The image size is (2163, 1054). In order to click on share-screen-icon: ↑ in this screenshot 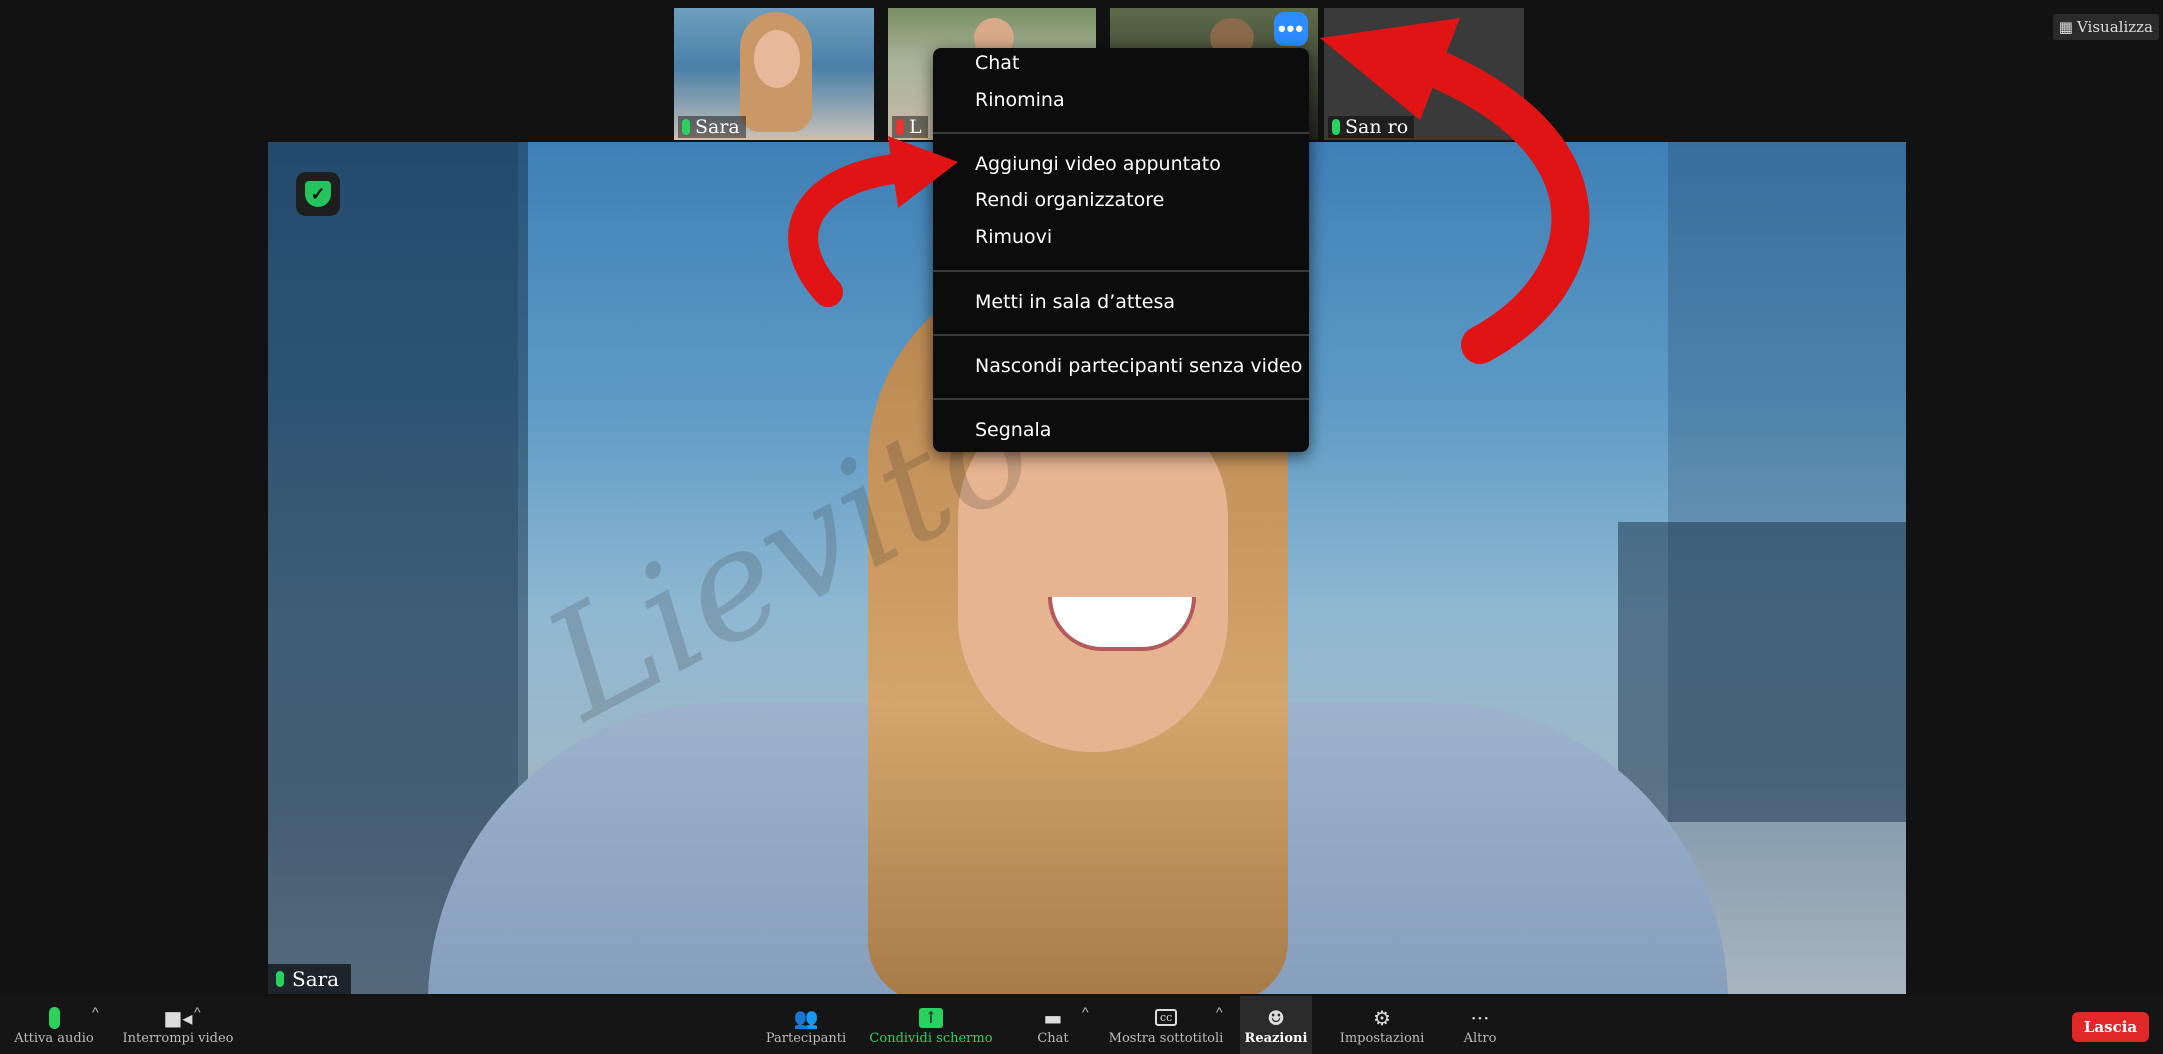, I will do `click(931, 1018)`.